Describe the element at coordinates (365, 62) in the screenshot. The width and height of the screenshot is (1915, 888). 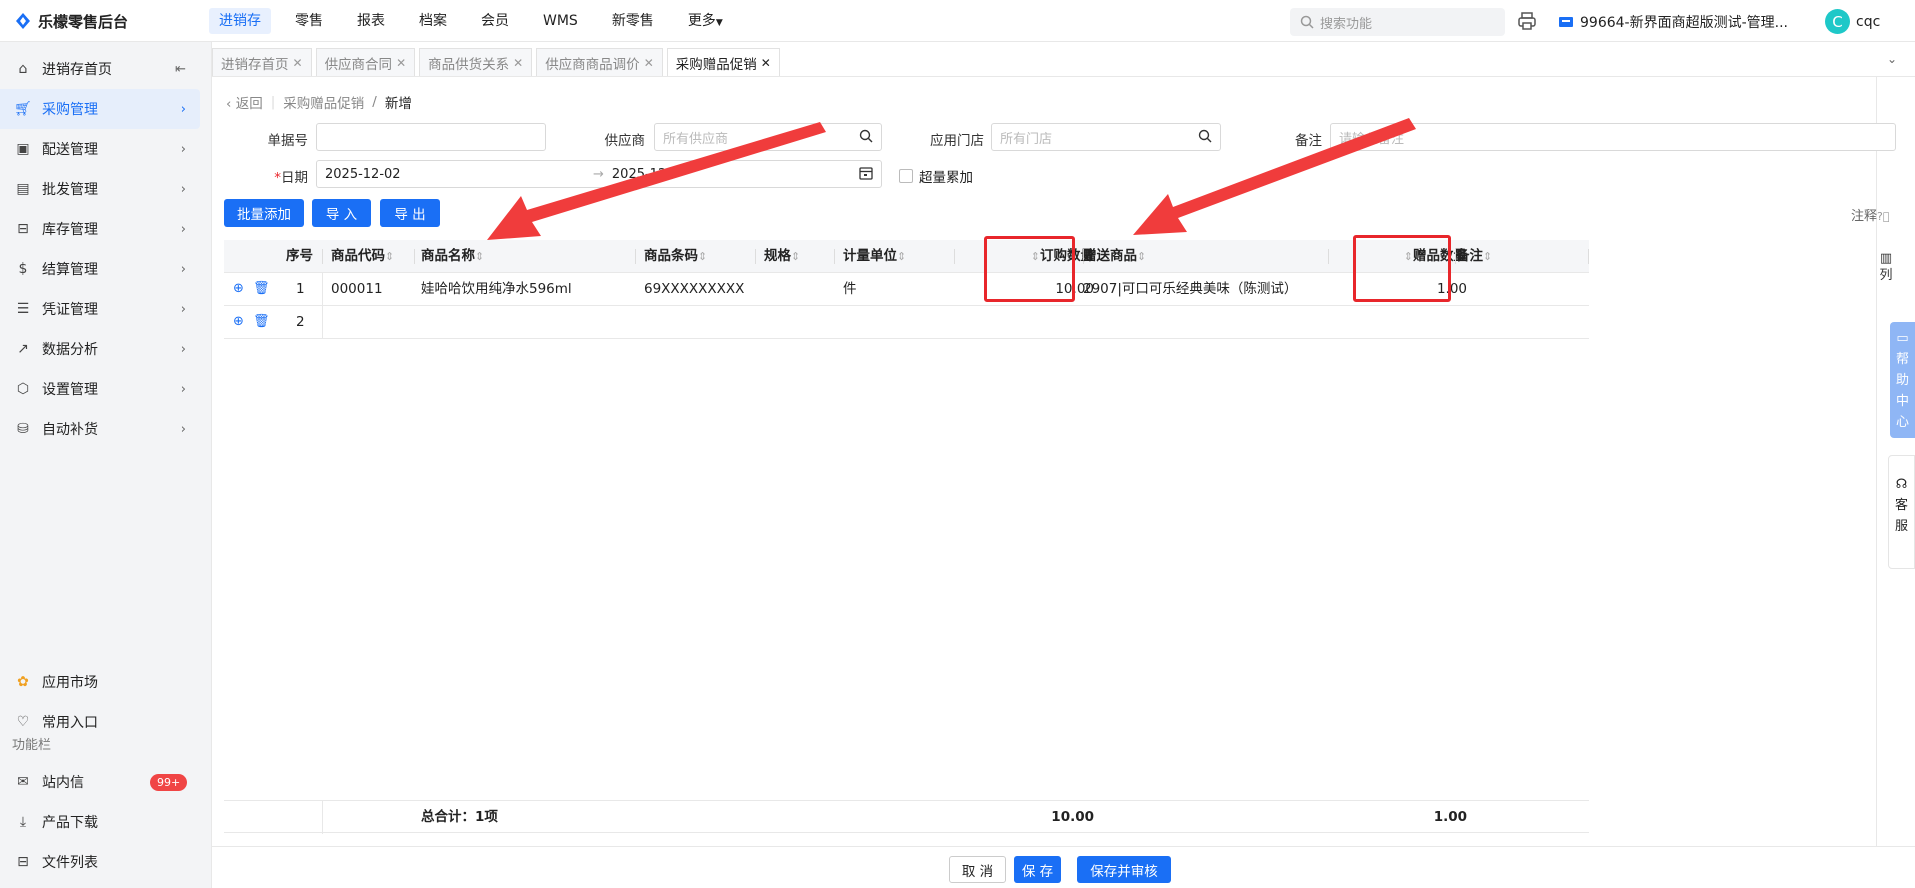
I see `tab-supplier-contract: 供应商合同 ✕` at that location.